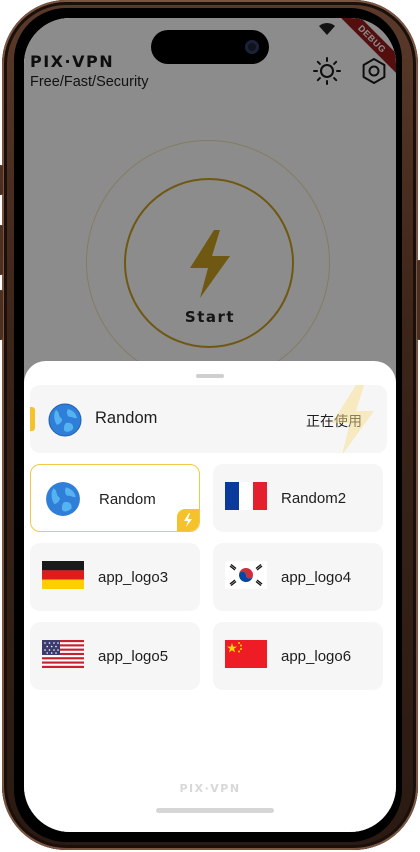  I want to click on selected-badge, so click(188, 520).